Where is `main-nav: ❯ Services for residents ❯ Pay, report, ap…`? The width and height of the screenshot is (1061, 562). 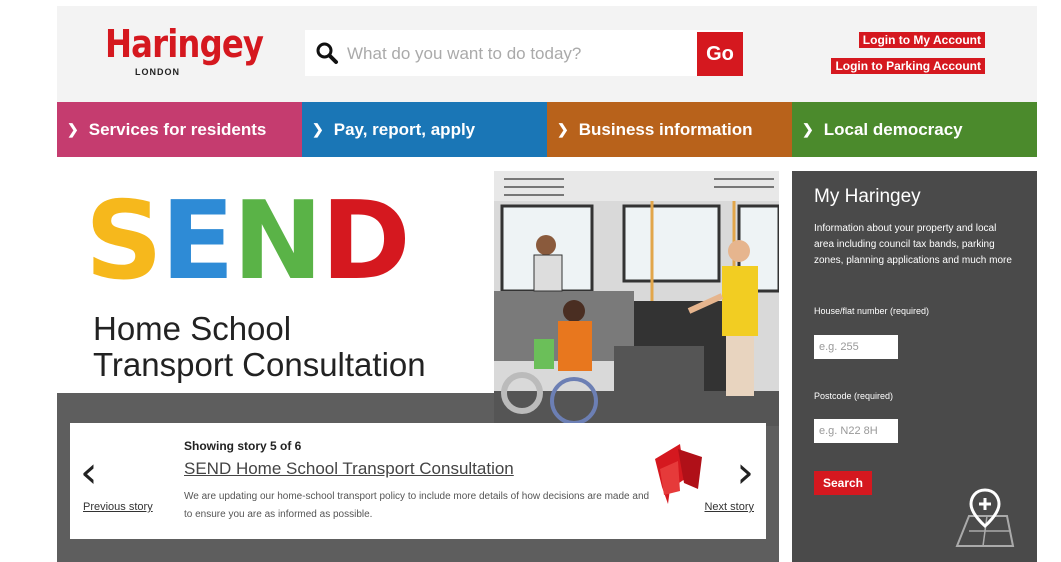
main-nav: ❯ Services for residents ❯ Pay, report, ap… is located at coordinates (547, 129).